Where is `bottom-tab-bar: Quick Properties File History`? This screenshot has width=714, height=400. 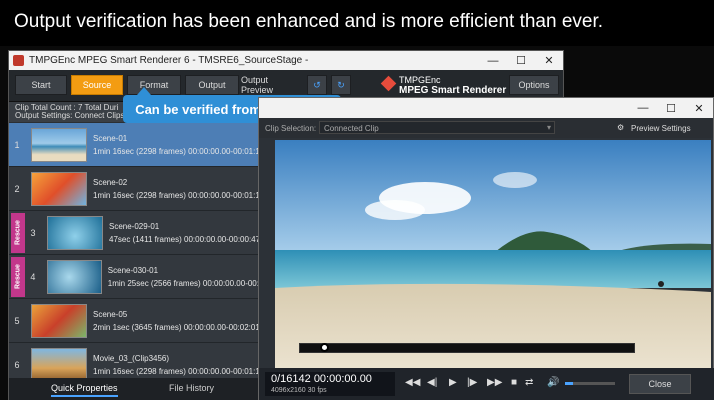
bottom-tab-bar: Quick Properties File History is located at coordinates (144, 389).